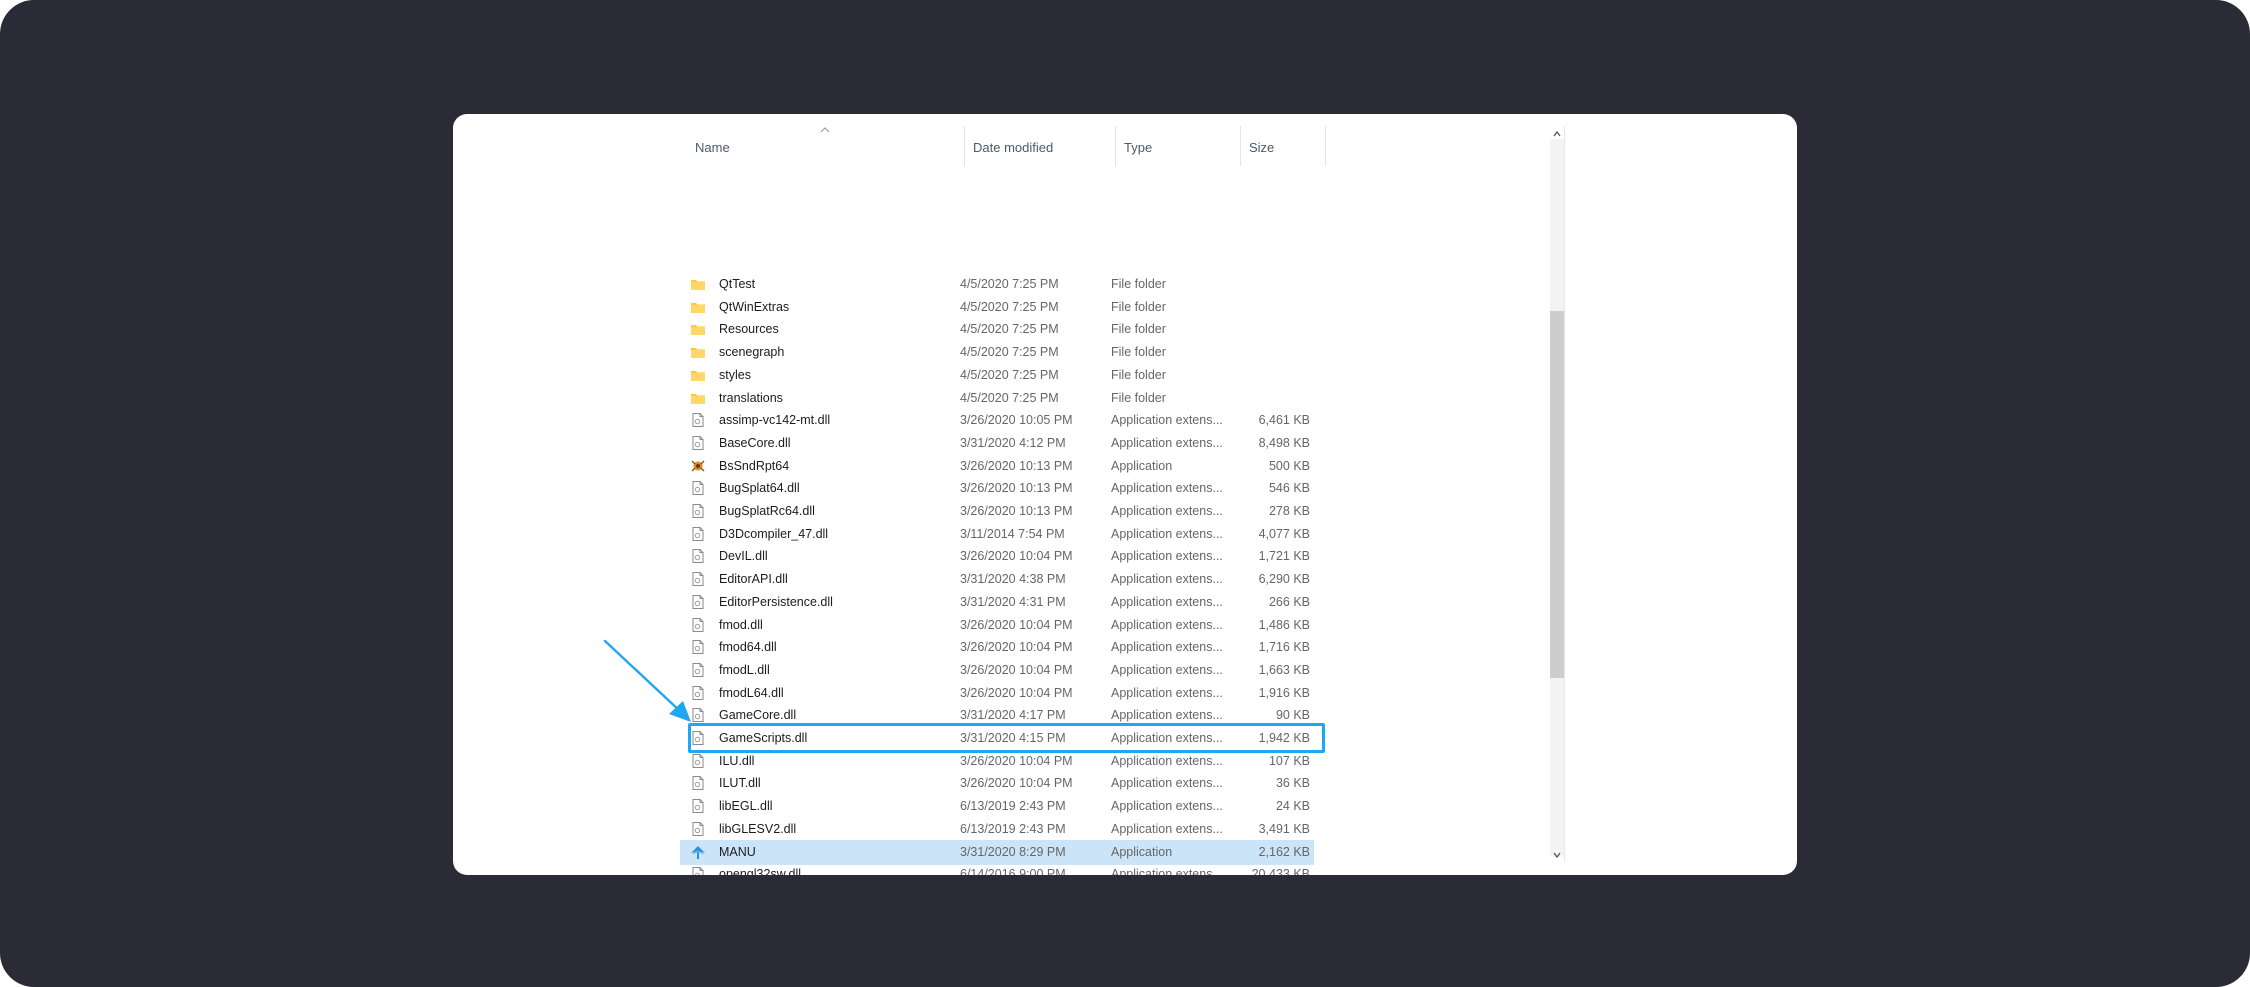 This screenshot has width=2250, height=987. Describe the element at coordinates (1280, 871) in the screenshot. I see `file-size: 20,433 KB` at that location.